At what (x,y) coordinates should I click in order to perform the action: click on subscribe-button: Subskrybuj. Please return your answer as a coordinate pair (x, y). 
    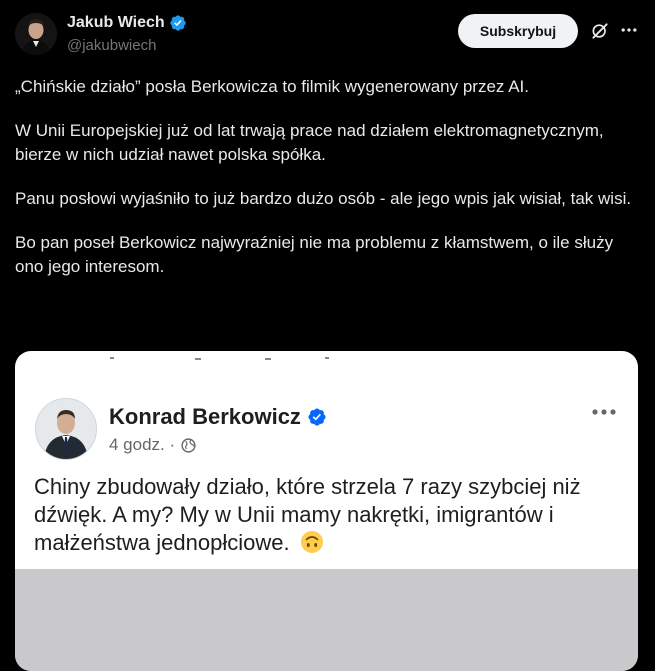
    Looking at the image, I should click on (518, 31).